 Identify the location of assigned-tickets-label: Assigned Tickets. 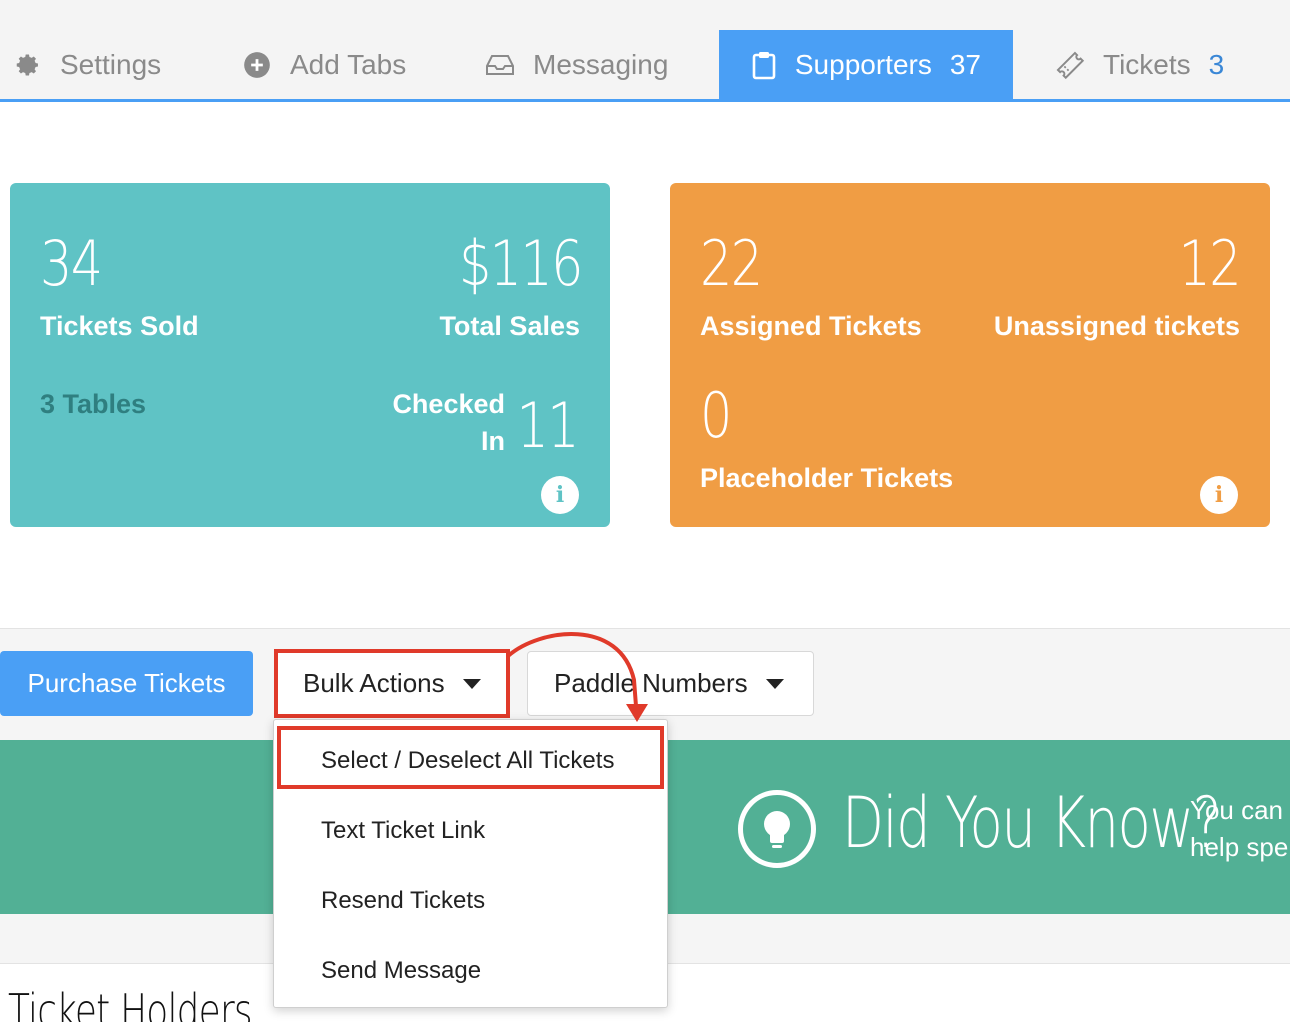
(811, 326).